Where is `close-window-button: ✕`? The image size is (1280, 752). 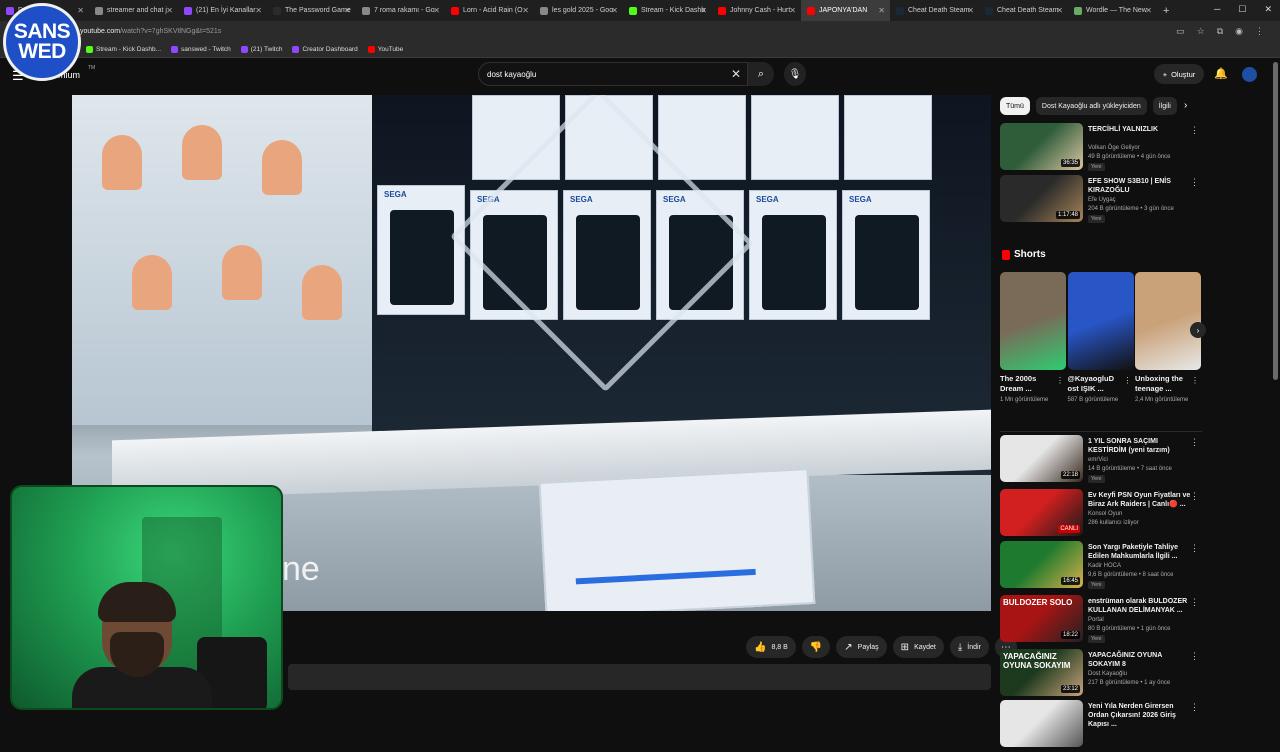 close-window-button: ✕ is located at coordinates (1268, 9).